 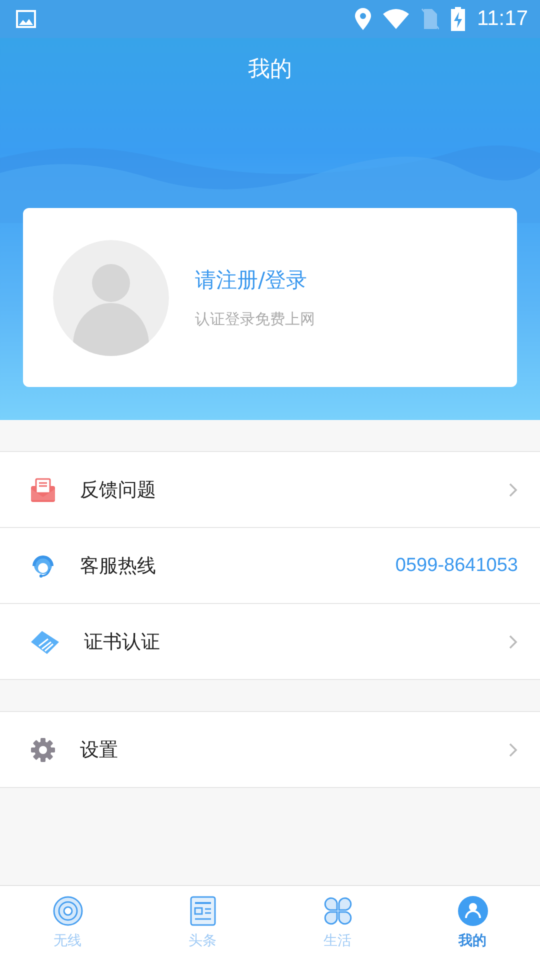 I want to click on menu-label: 反馈问题, so click(x=118, y=490).